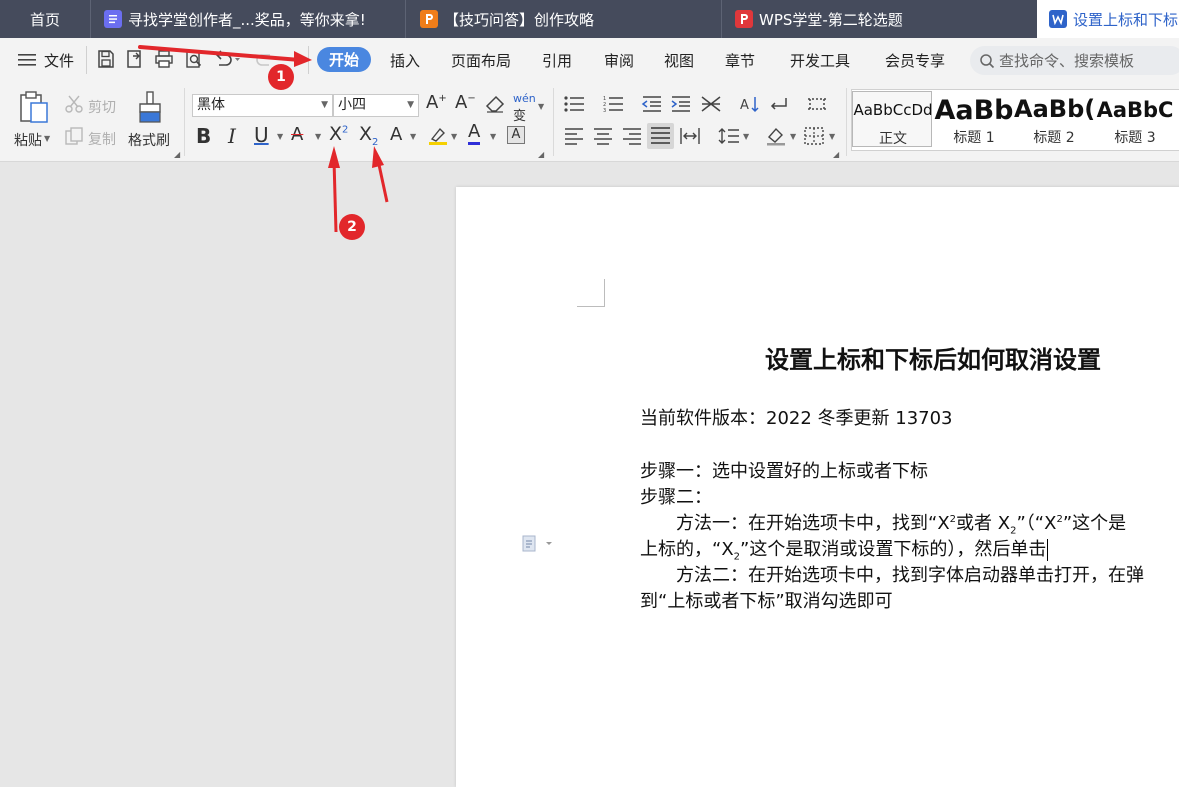 The image size is (1179, 787). What do you see at coordinates (776, 138) in the screenshot?
I see `shading-icon` at bounding box center [776, 138].